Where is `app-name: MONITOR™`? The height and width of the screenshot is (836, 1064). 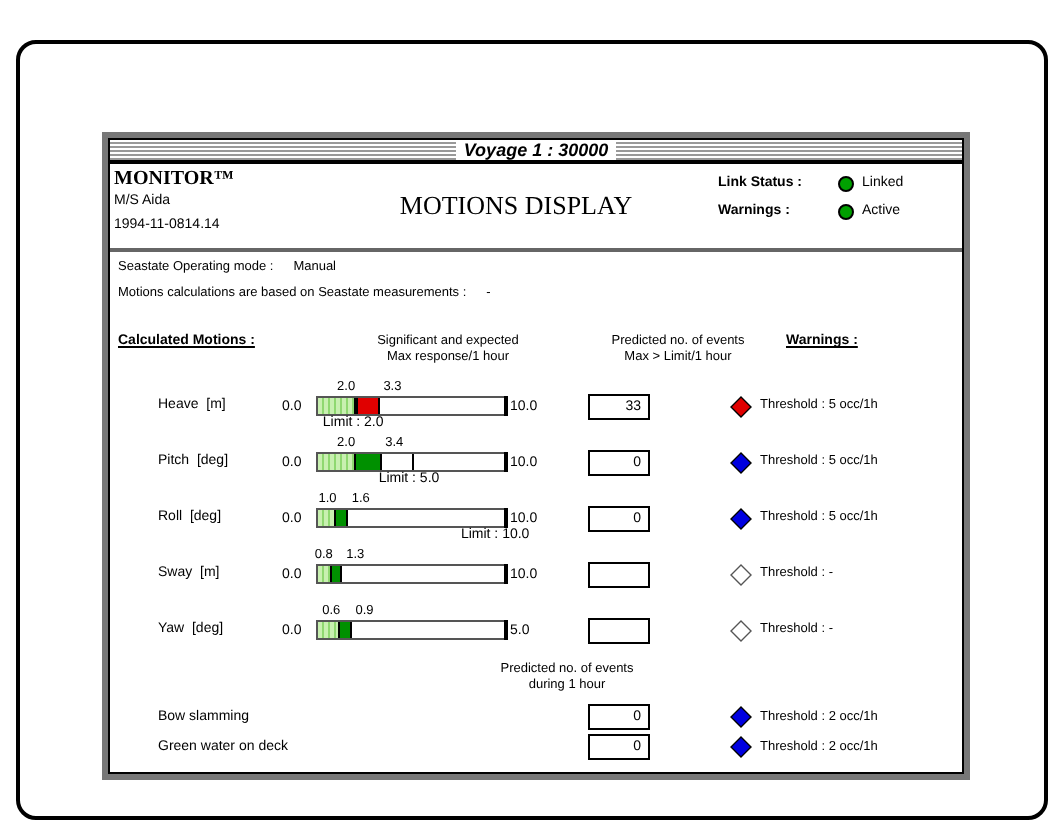
app-name: MONITOR™ is located at coordinates (175, 179).